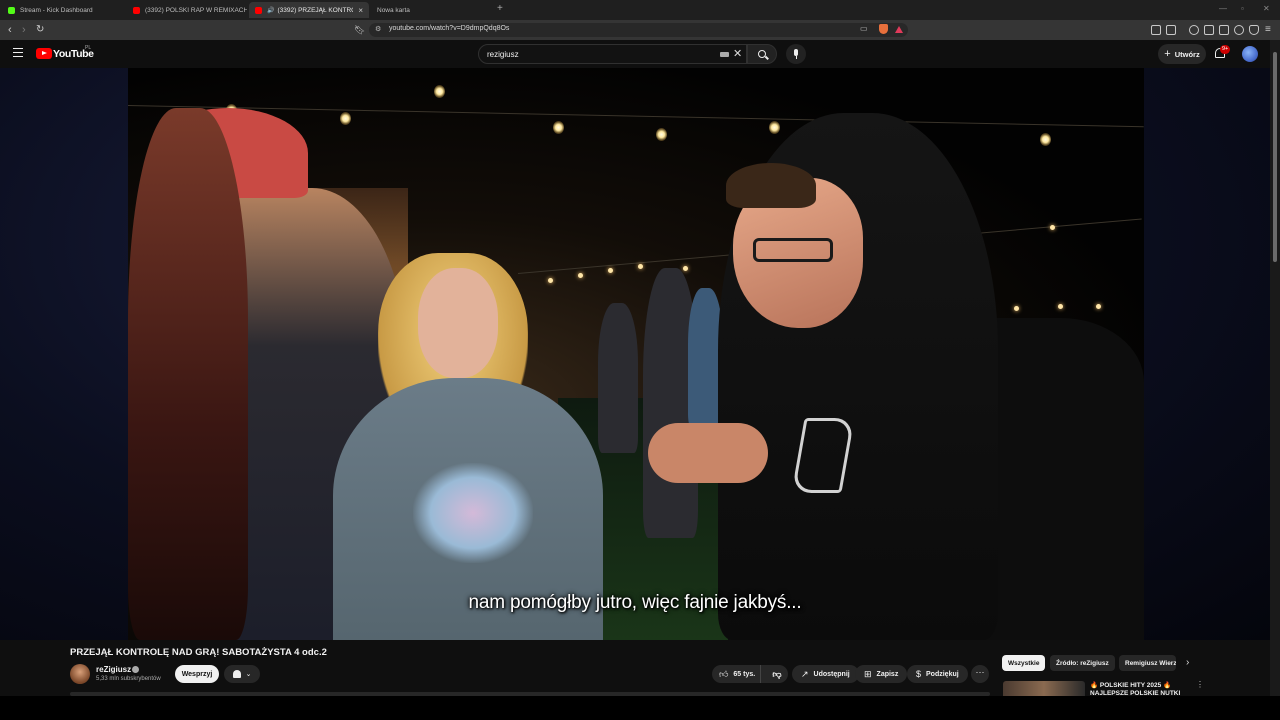 Image resolution: width=1280 pixels, height=720 pixels. I want to click on browser-tab-rap-remix: (3392) POLSKI RAP W REMIXACH 2025, so click(187, 10).